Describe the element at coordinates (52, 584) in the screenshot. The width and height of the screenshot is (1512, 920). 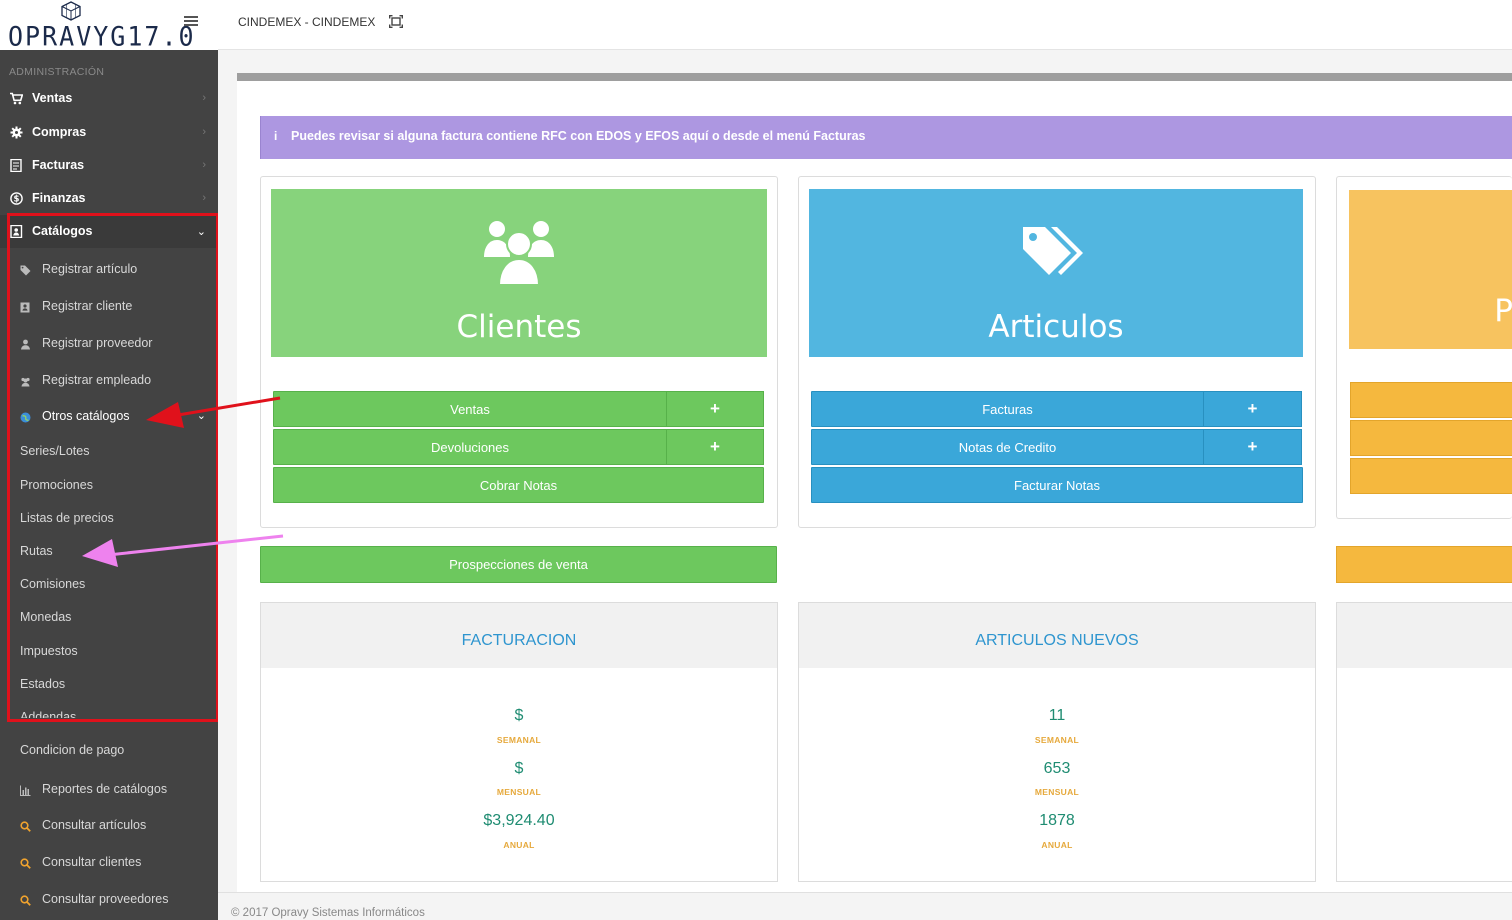
I see `sidebar-otros-comisiones: Comisiones` at that location.